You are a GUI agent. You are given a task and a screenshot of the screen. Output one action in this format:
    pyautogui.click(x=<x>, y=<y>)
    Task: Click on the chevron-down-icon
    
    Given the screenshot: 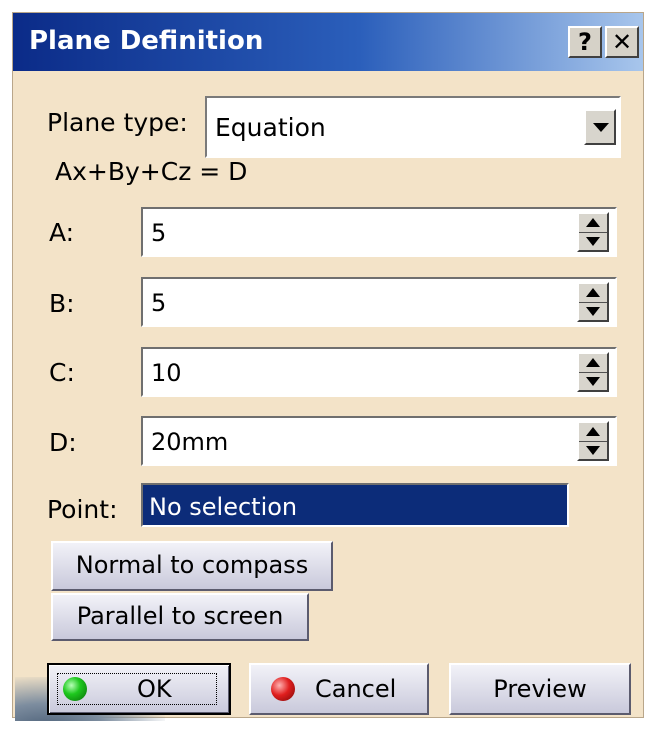 What is the action you would take?
    pyautogui.click(x=601, y=127)
    